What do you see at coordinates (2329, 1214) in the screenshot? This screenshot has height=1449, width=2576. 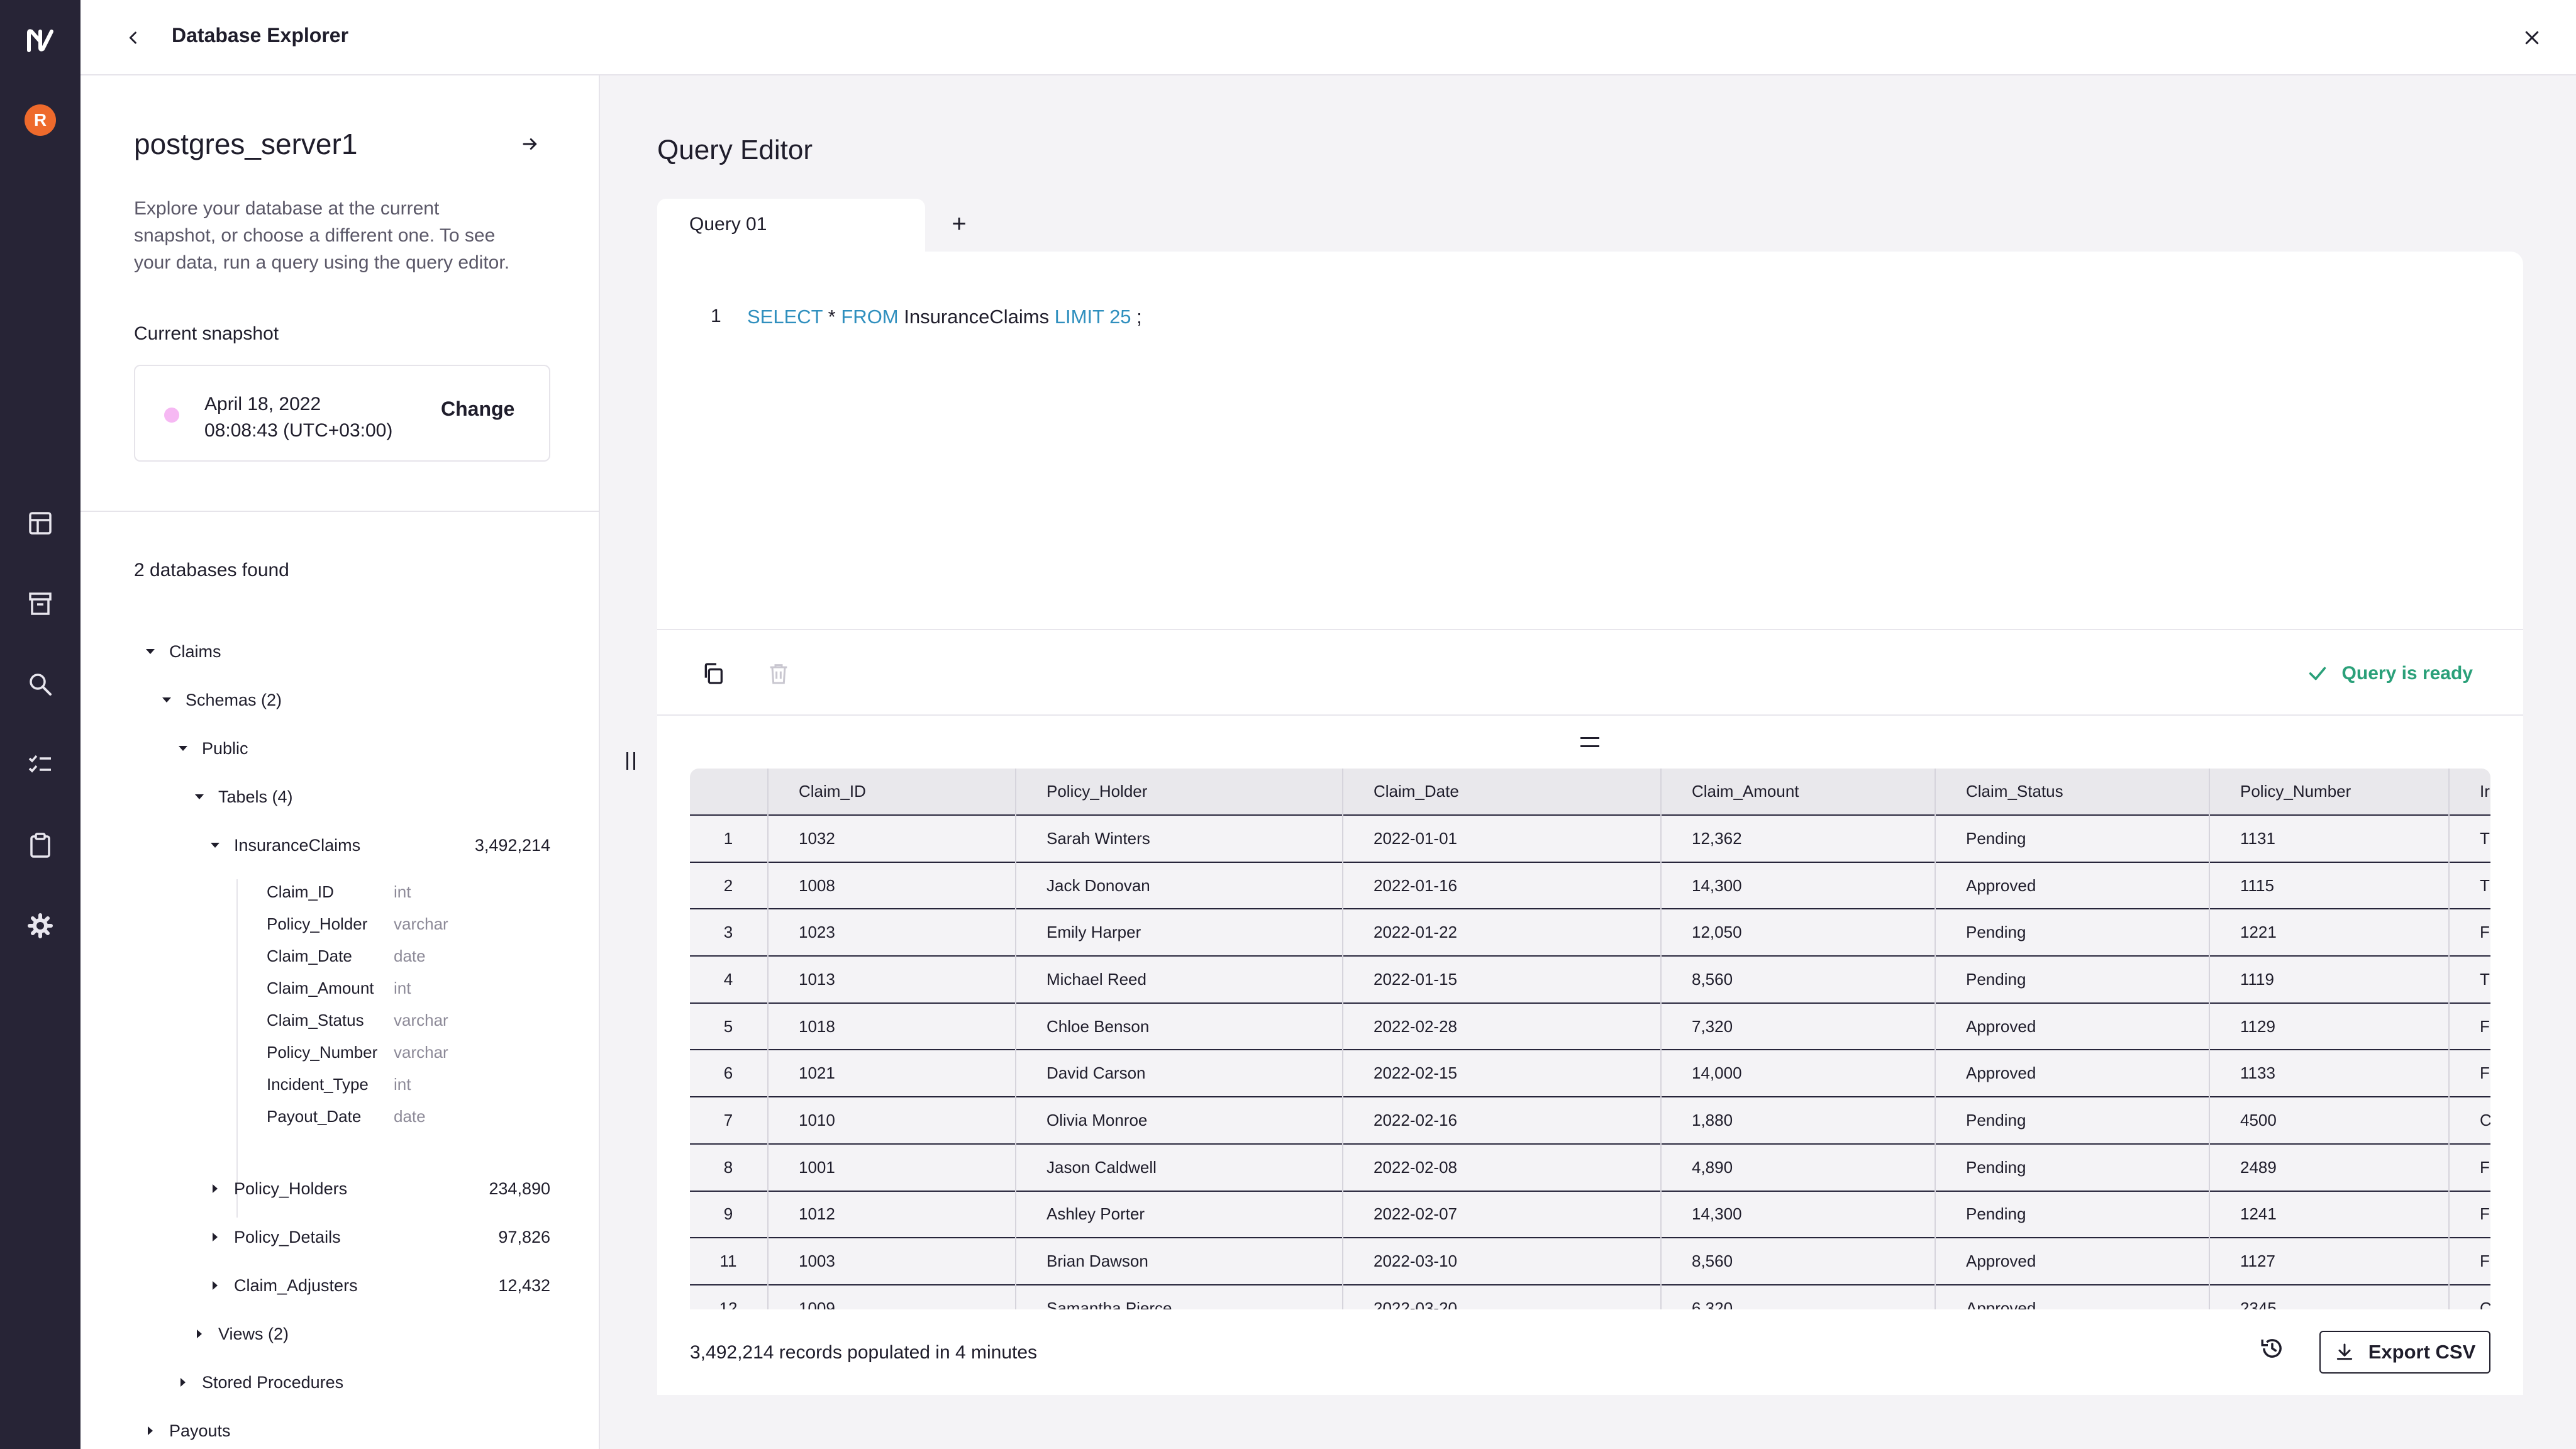 I see `table-cell: 1241` at bounding box center [2329, 1214].